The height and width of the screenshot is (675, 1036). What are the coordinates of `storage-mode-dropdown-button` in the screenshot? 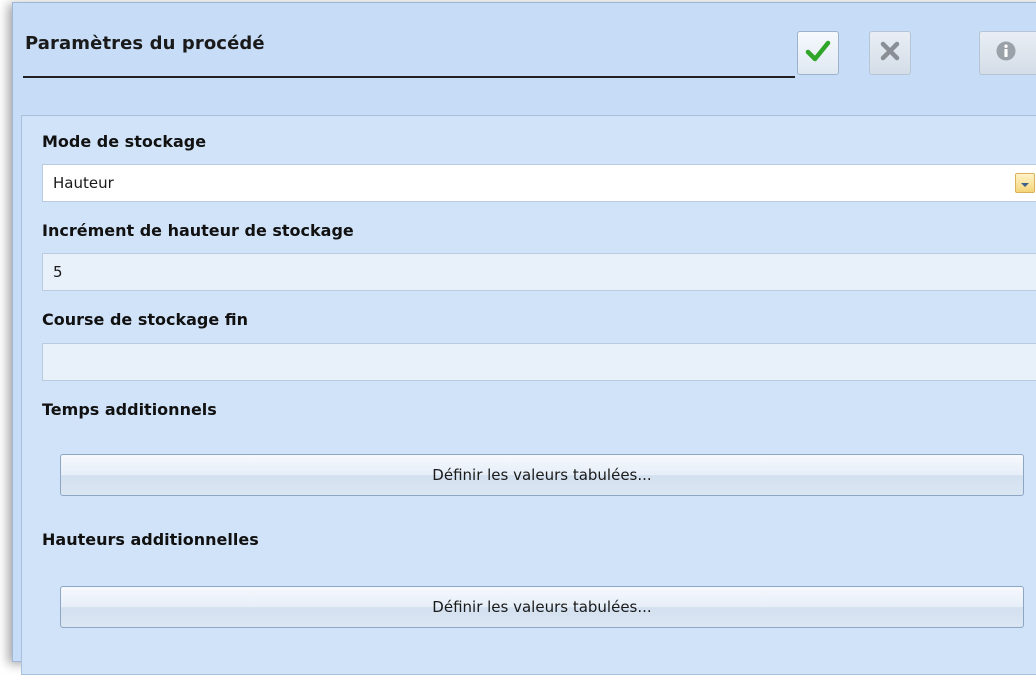 It's located at (1025, 183).